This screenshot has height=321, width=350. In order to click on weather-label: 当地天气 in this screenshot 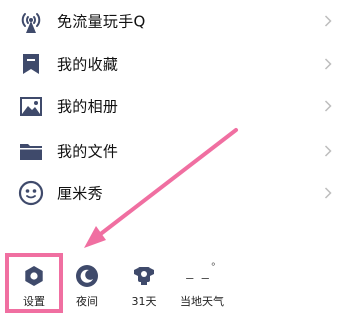, I will do `click(202, 301)`.